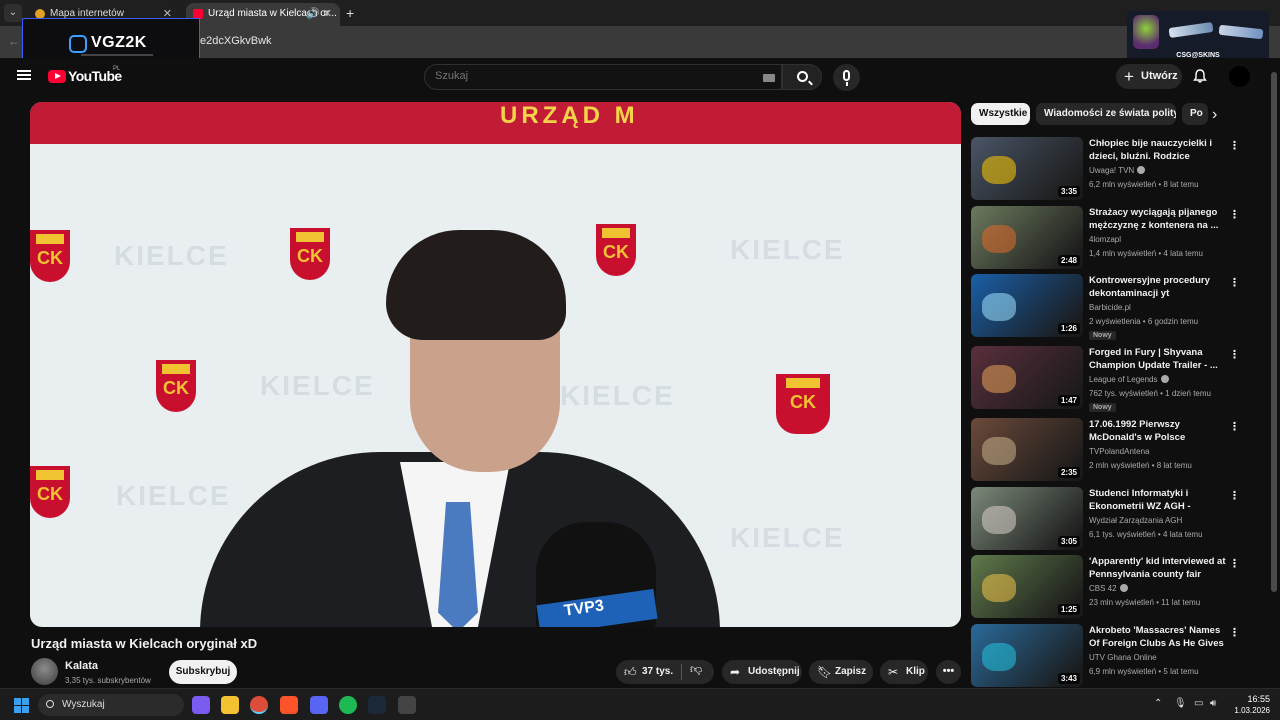  What do you see at coordinates (1027, 305) in the screenshot?
I see `video-thumbnail: 1:26` at bounding box center [1027, 305].